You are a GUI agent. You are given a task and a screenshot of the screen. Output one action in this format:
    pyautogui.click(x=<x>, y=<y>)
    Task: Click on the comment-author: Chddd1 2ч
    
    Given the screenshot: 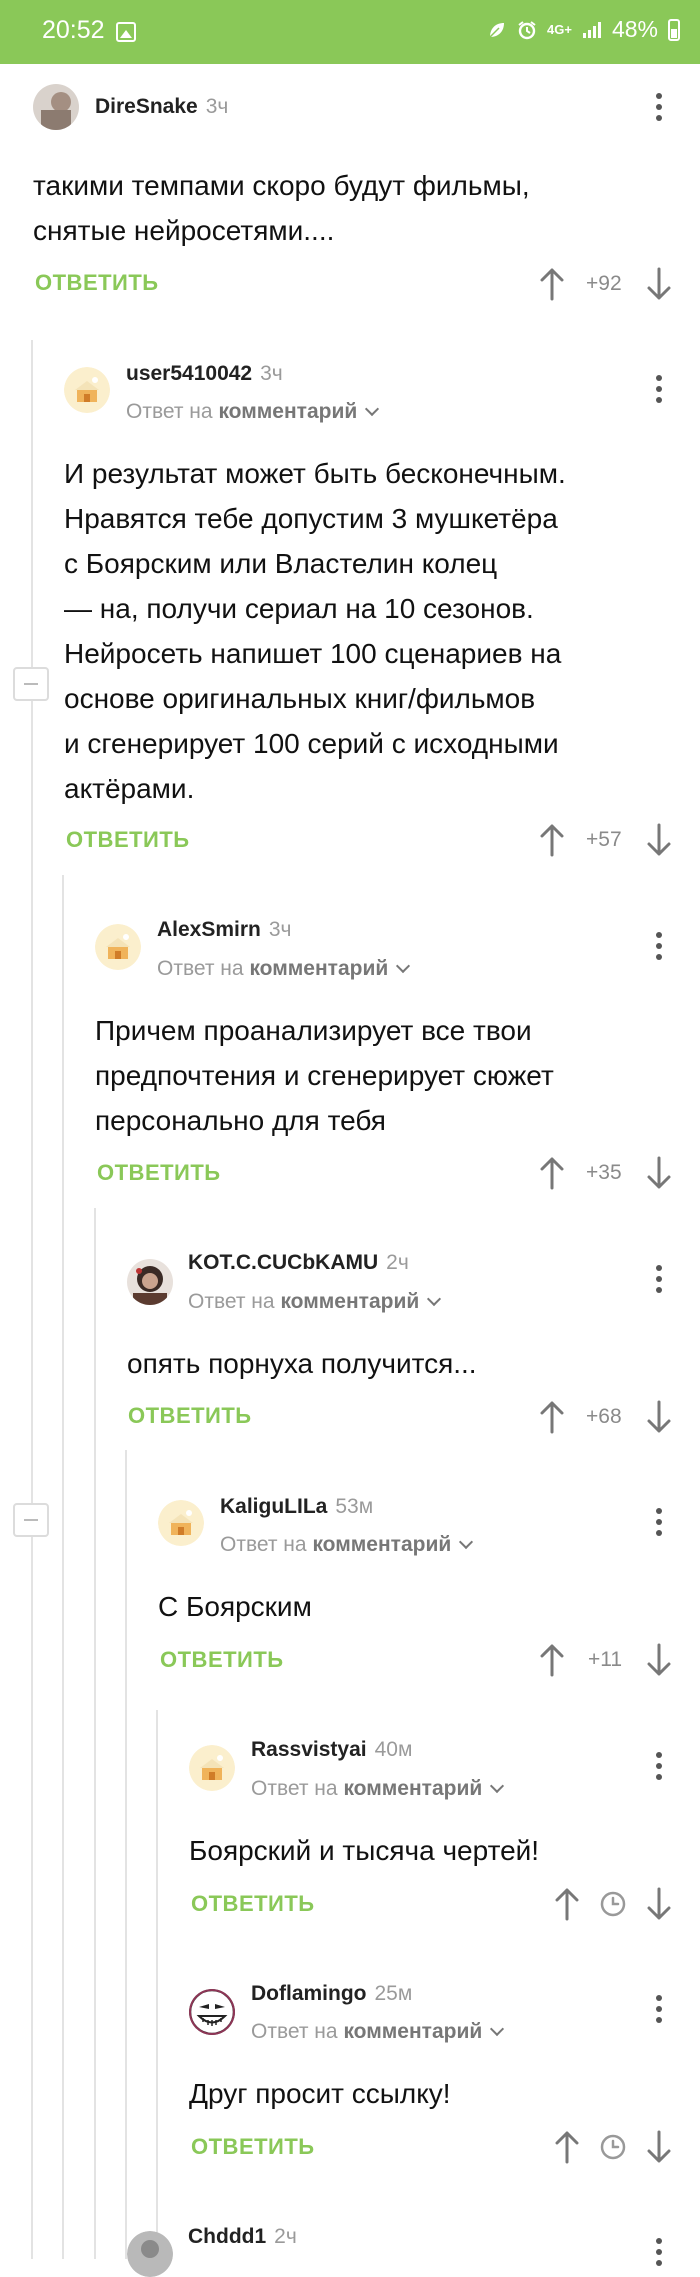 What is the action you would take?
    pyautogui.click(x=242, y=2237)
    